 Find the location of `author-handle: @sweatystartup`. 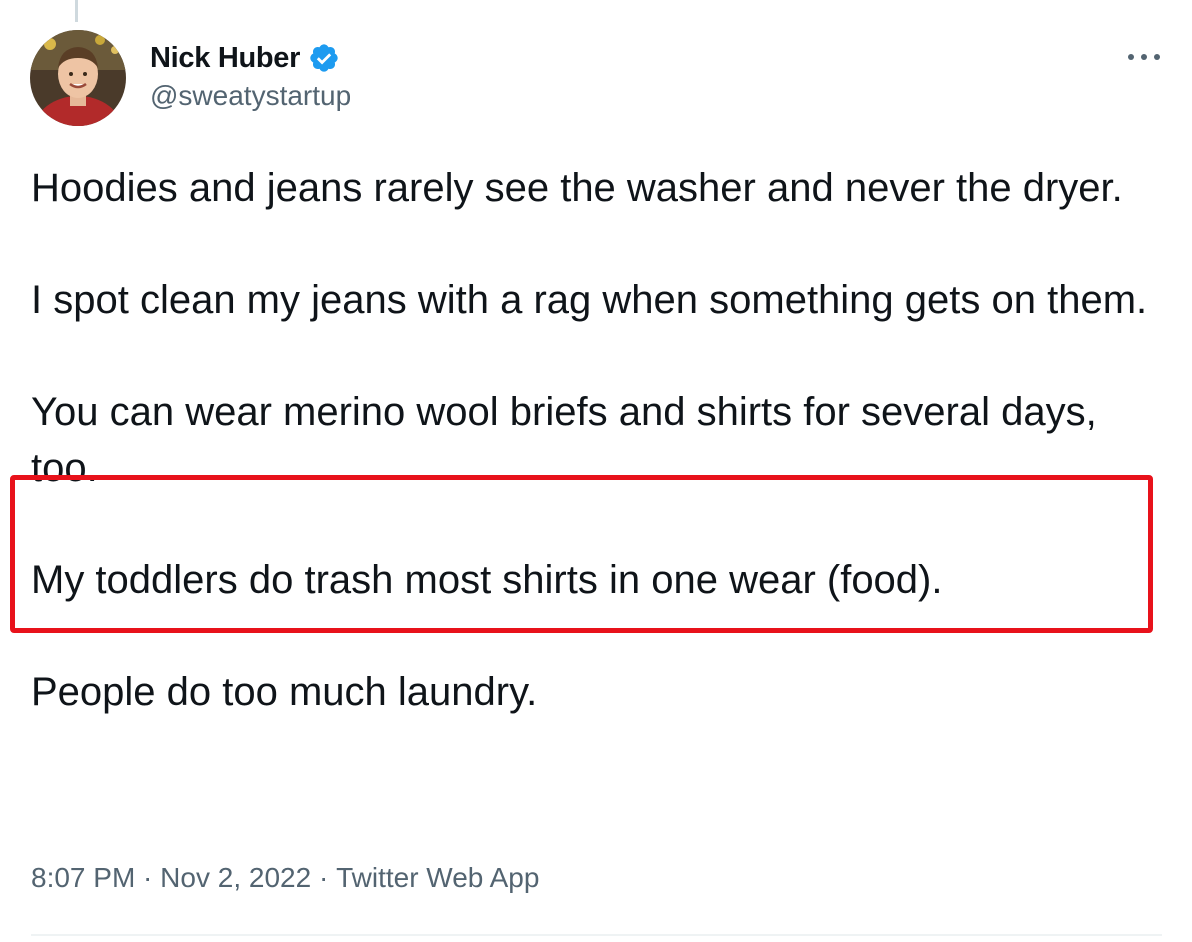

author-handle: @sweatystartup is located at coordinates (250, 96).